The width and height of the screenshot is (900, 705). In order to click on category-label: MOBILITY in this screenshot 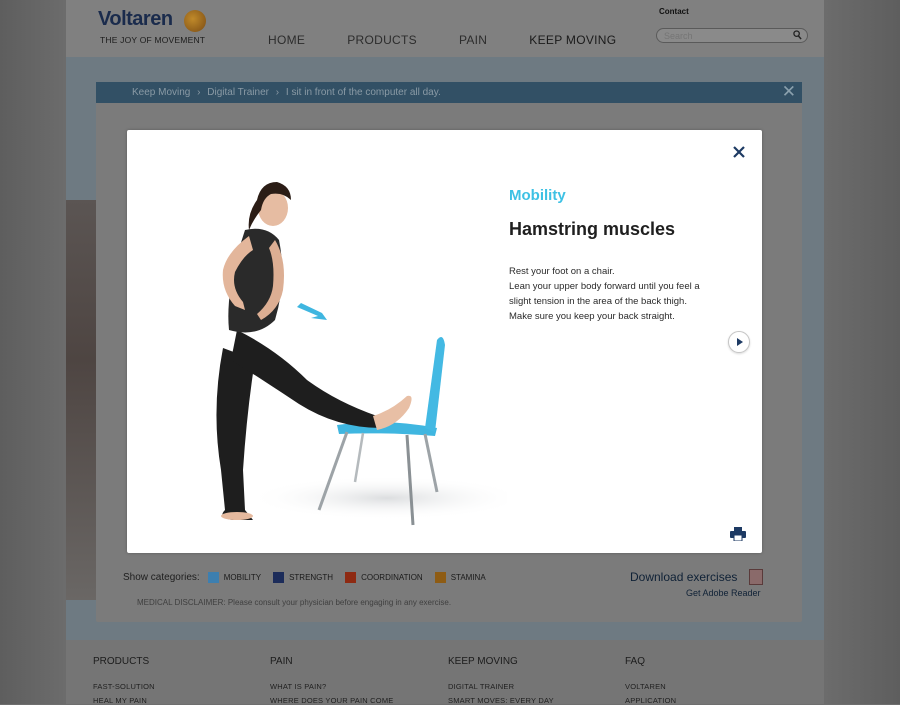, I will do `click(242, 577)`.